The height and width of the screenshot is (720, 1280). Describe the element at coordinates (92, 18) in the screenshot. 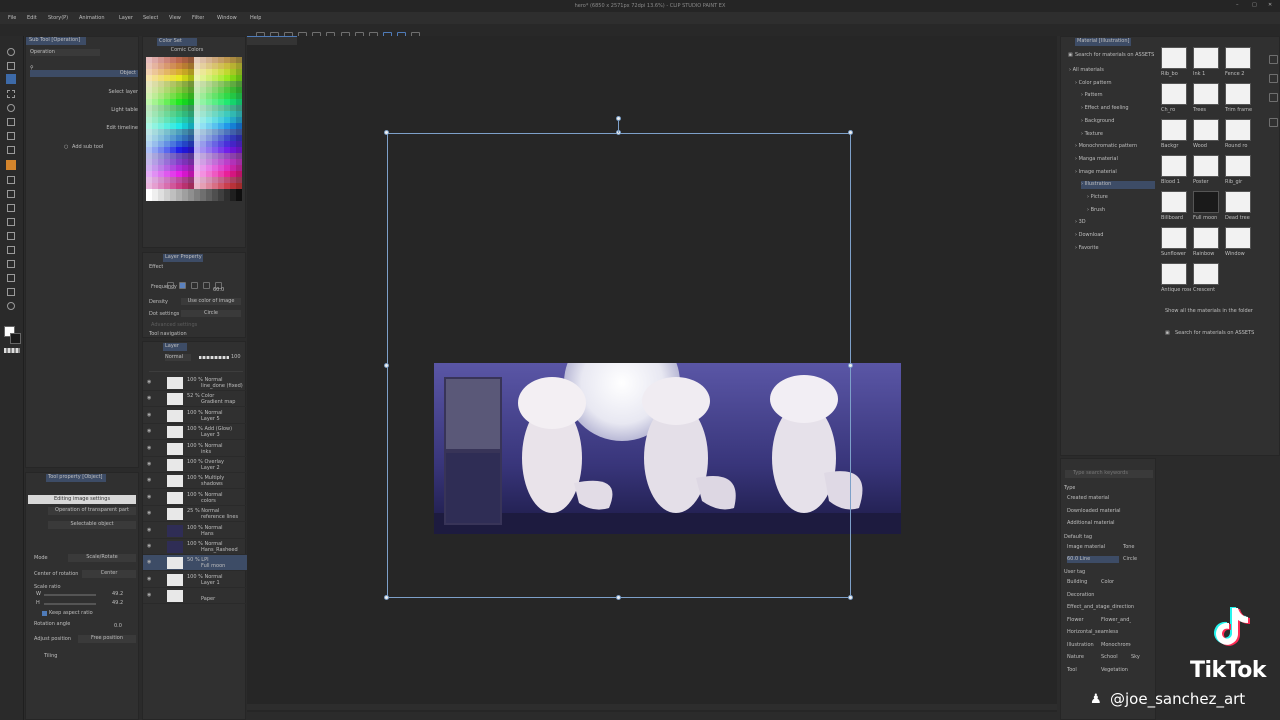

I see `menu-animation: Animation` at that location.